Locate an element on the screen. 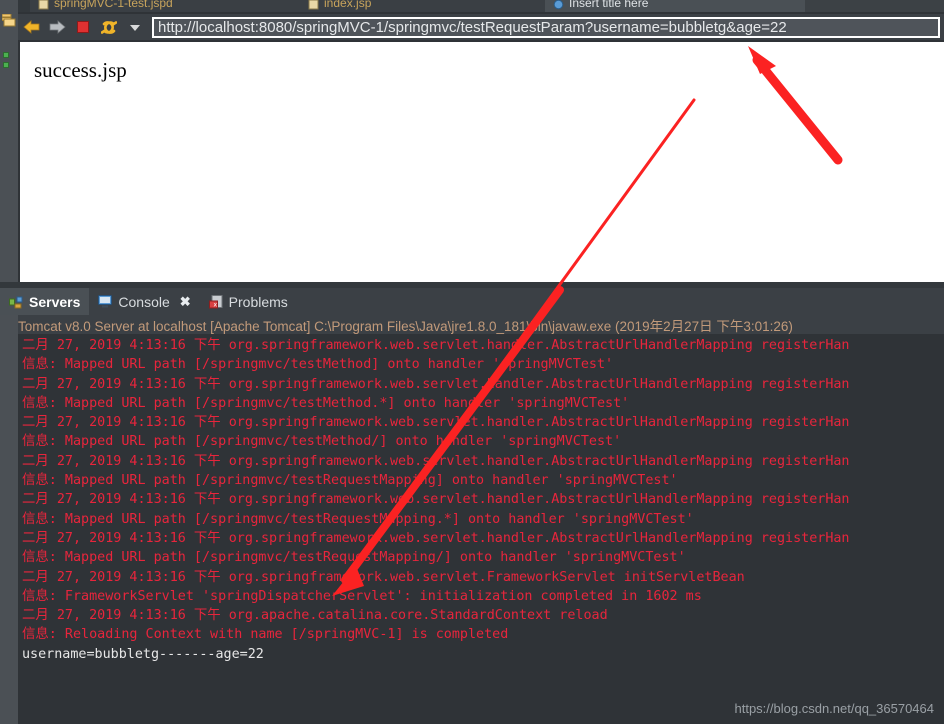 Image resolution: width=944 pixels, height=724 pixels. editor-tab-springmvc: springMVC-1-test.jspd is located at coordinates (165, 6).